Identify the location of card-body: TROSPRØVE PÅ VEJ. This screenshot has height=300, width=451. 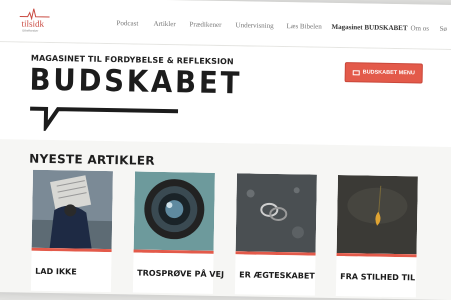
(178, 273).